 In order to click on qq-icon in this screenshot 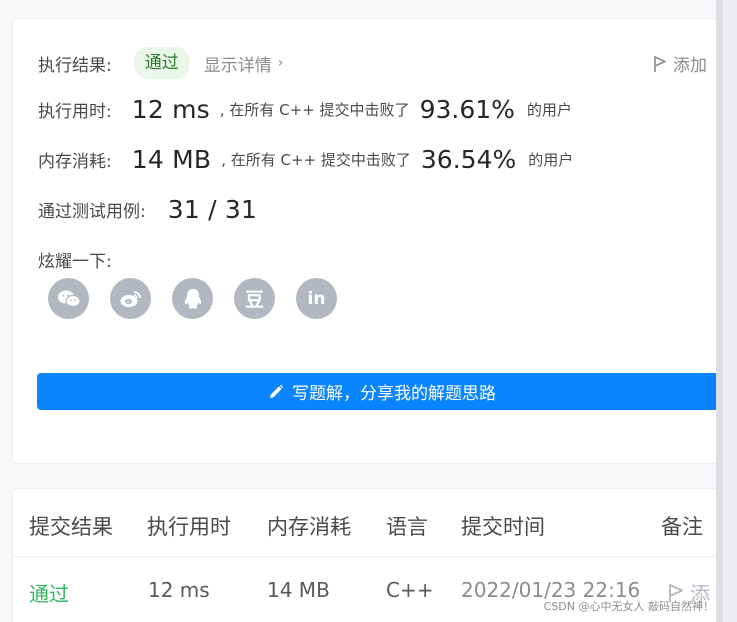, I will do `click(192, 298)`.